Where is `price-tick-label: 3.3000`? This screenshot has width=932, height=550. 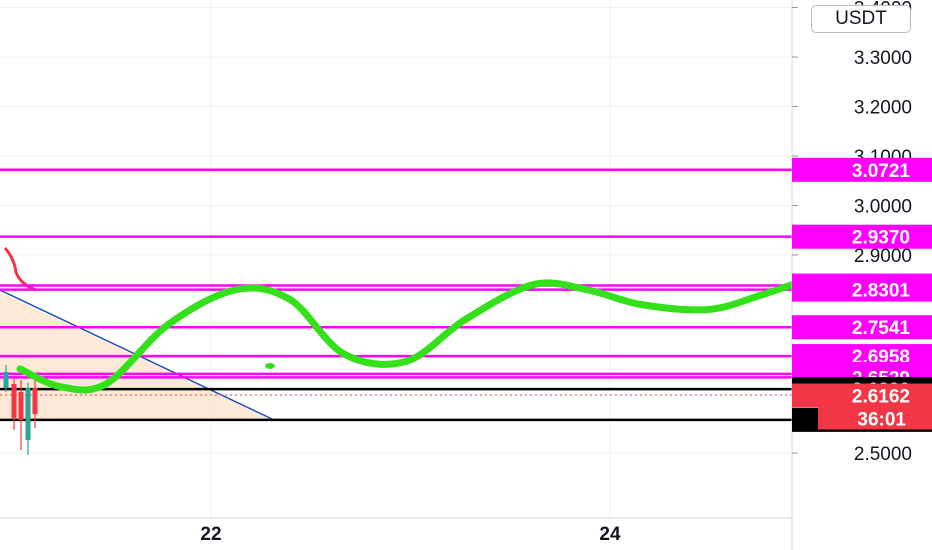 price-tick-label: 3.3000 is located at coordinates (883, 58).